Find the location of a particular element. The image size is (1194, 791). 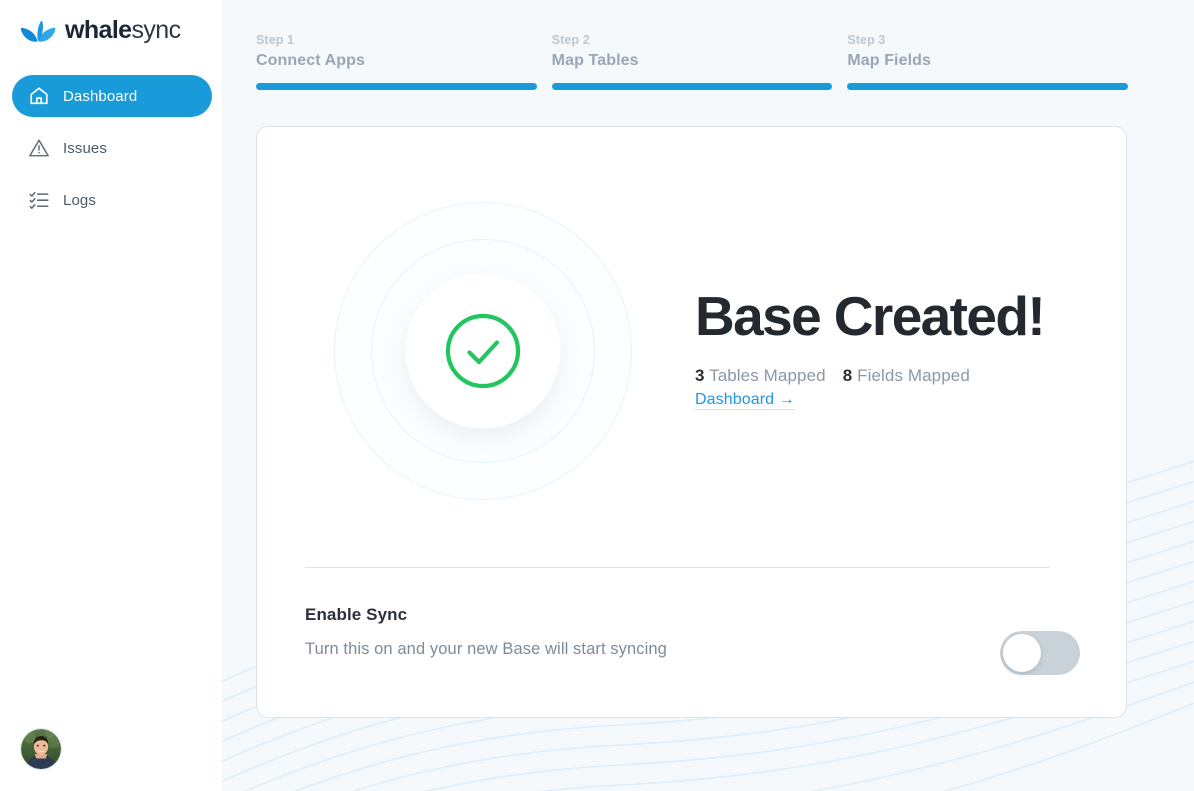

user-avatar-icon is located at coordinates (41, 749).